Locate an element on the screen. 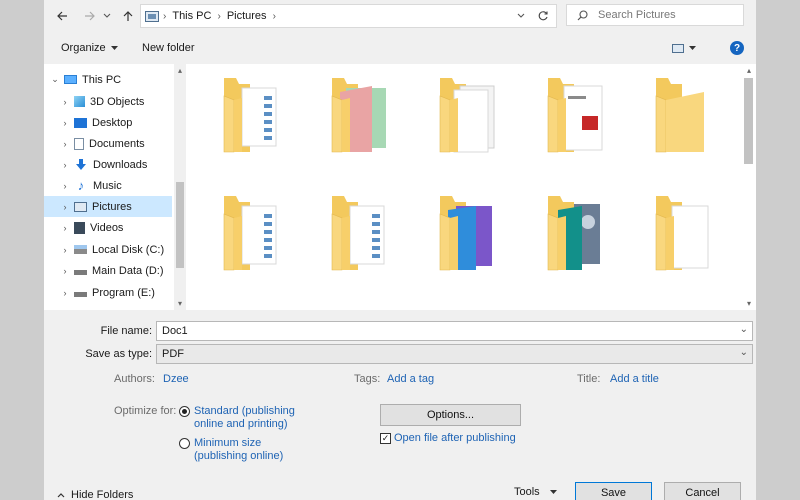 This screenshot has width=800, height=500. refresh-button is located at coordinates (543, 16).